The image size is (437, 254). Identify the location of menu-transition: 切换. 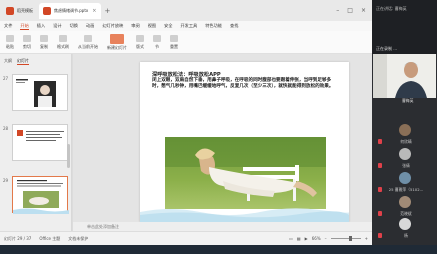
(74, 26).